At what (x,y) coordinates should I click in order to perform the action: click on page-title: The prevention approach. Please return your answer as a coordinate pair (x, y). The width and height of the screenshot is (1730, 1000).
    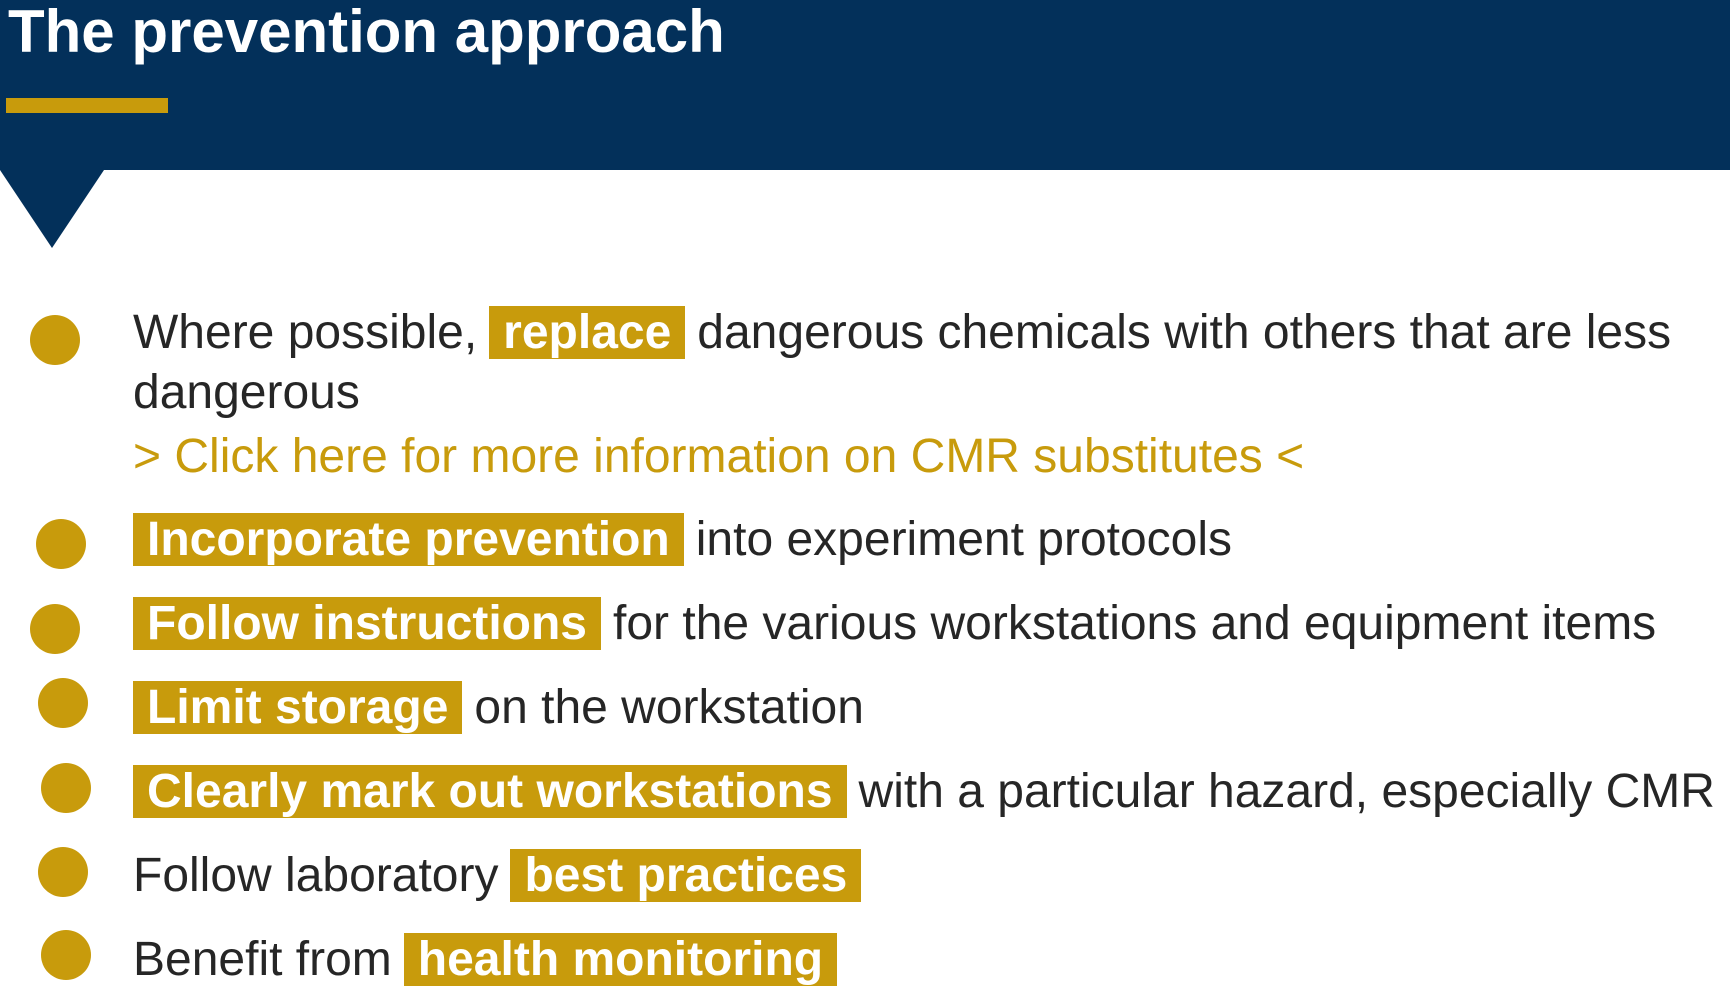
    Looking at the image, I should click on (366, 32).